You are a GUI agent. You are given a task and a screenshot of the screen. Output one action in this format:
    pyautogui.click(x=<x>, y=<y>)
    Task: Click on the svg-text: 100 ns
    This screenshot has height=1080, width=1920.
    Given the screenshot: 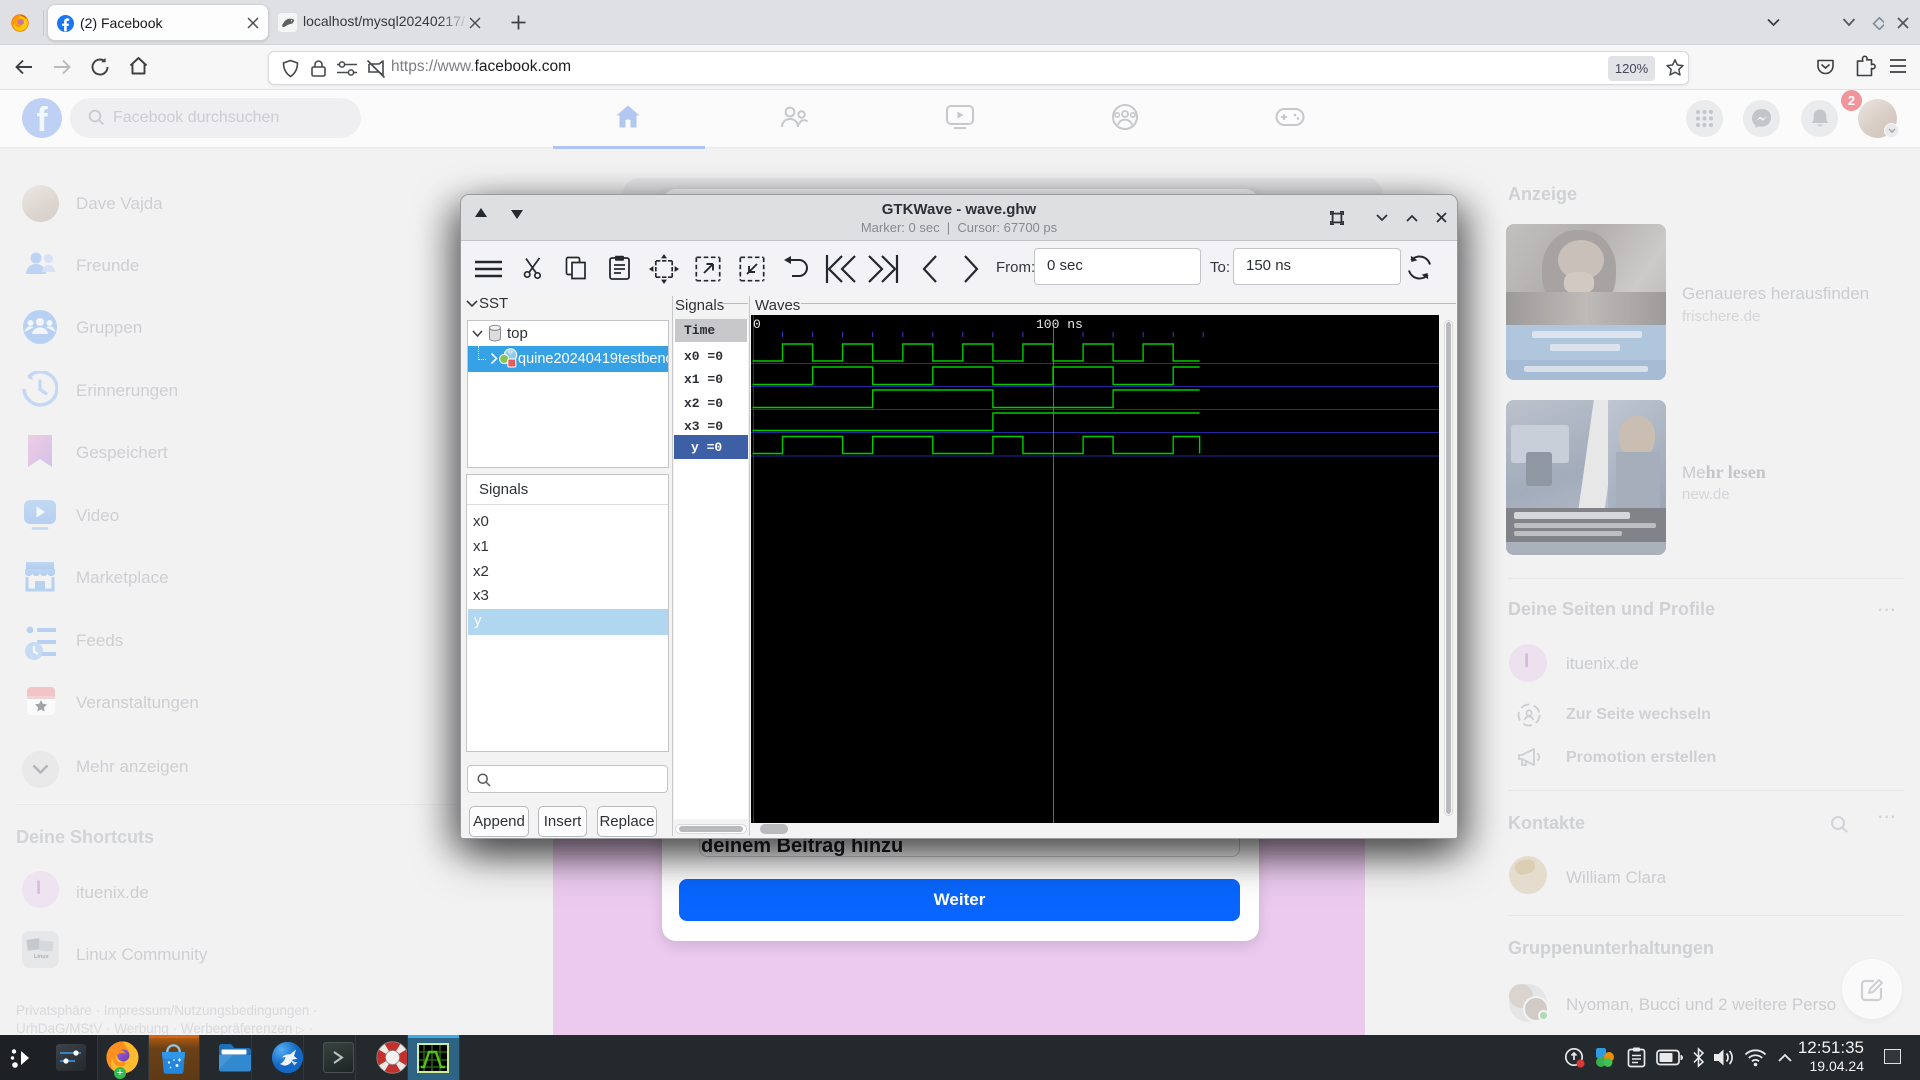 What is the action you would take?
    pyautogui.click(x=1059, y=324)
    